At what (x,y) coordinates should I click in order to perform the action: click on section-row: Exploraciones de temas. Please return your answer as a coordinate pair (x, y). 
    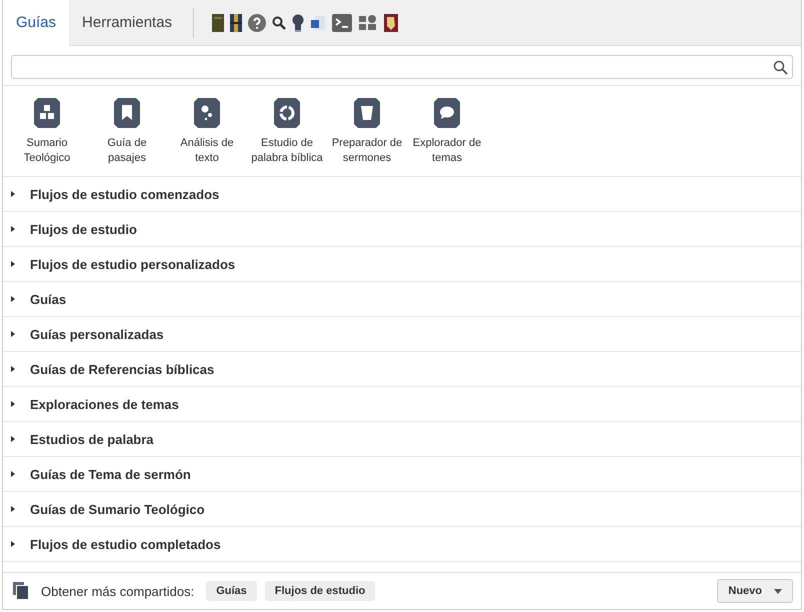
    Looking at the image, I should click on (402, 404).